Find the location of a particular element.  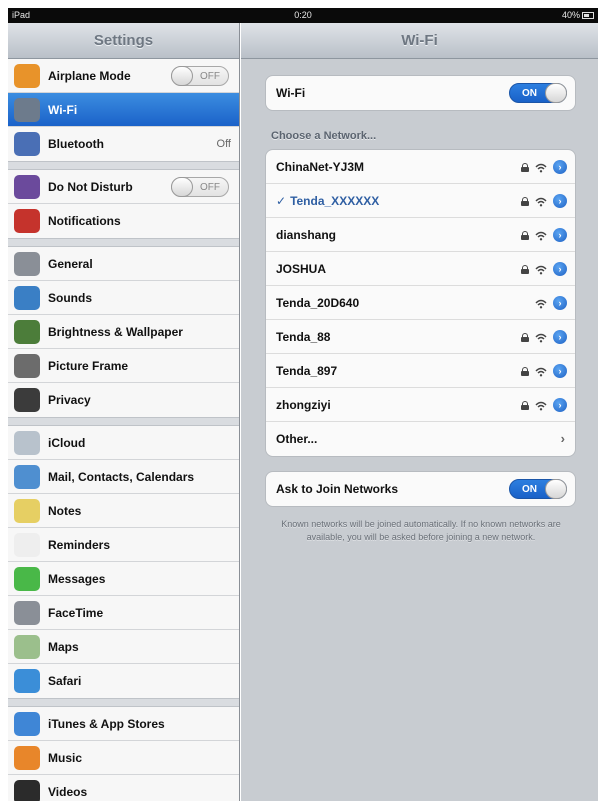

sidebar-item-facetime: FaceTime is located at coordinates (123, 613).